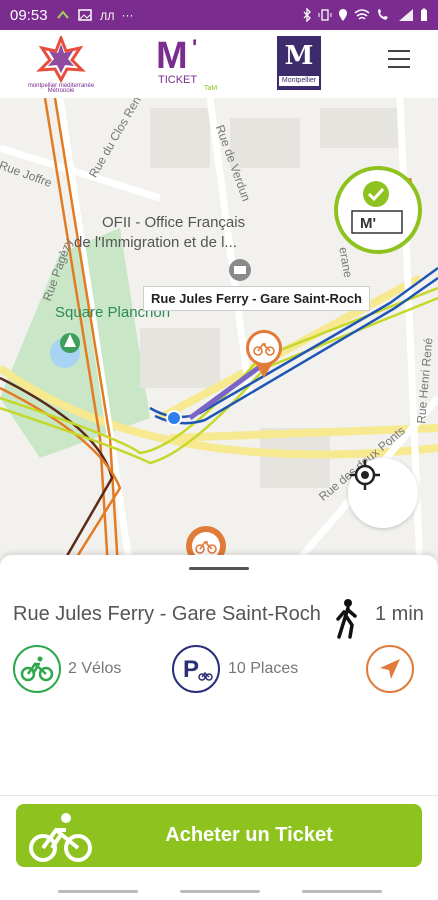 This screenshot has width=438, height=900. What do you see at coordinates (210, 88) in the screenshot?
I see `svg-text: TaM` at bounding box center [210, 88].